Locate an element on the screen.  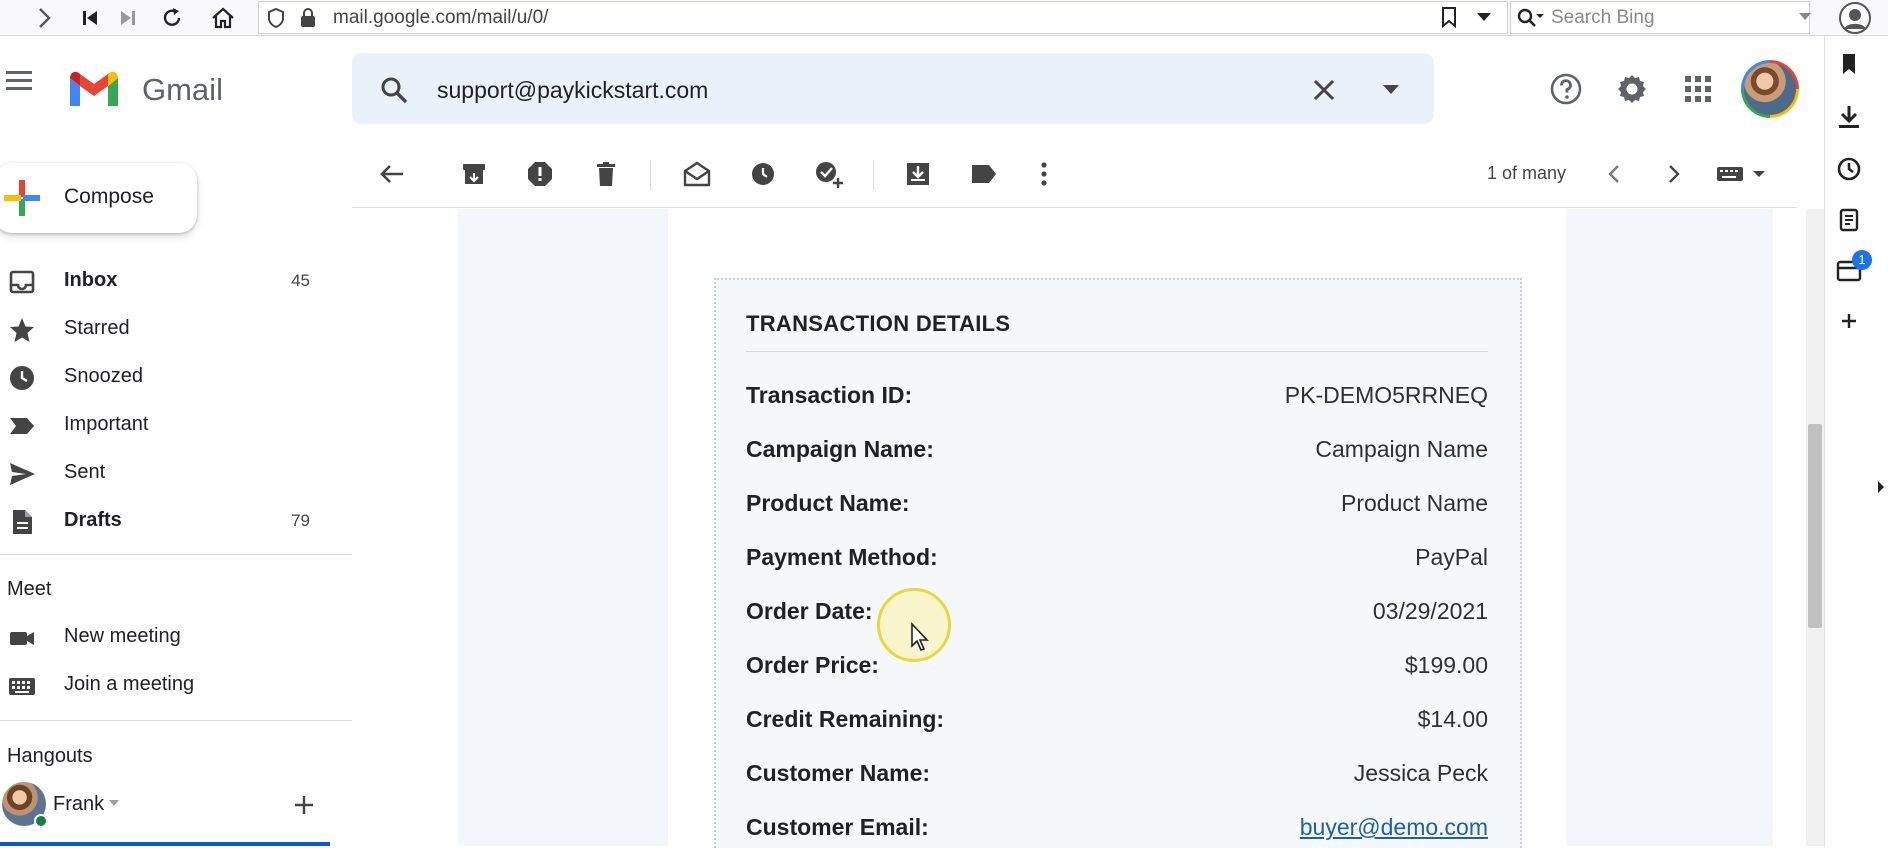
skip-forward-icon is located at coordinates (128, 18).